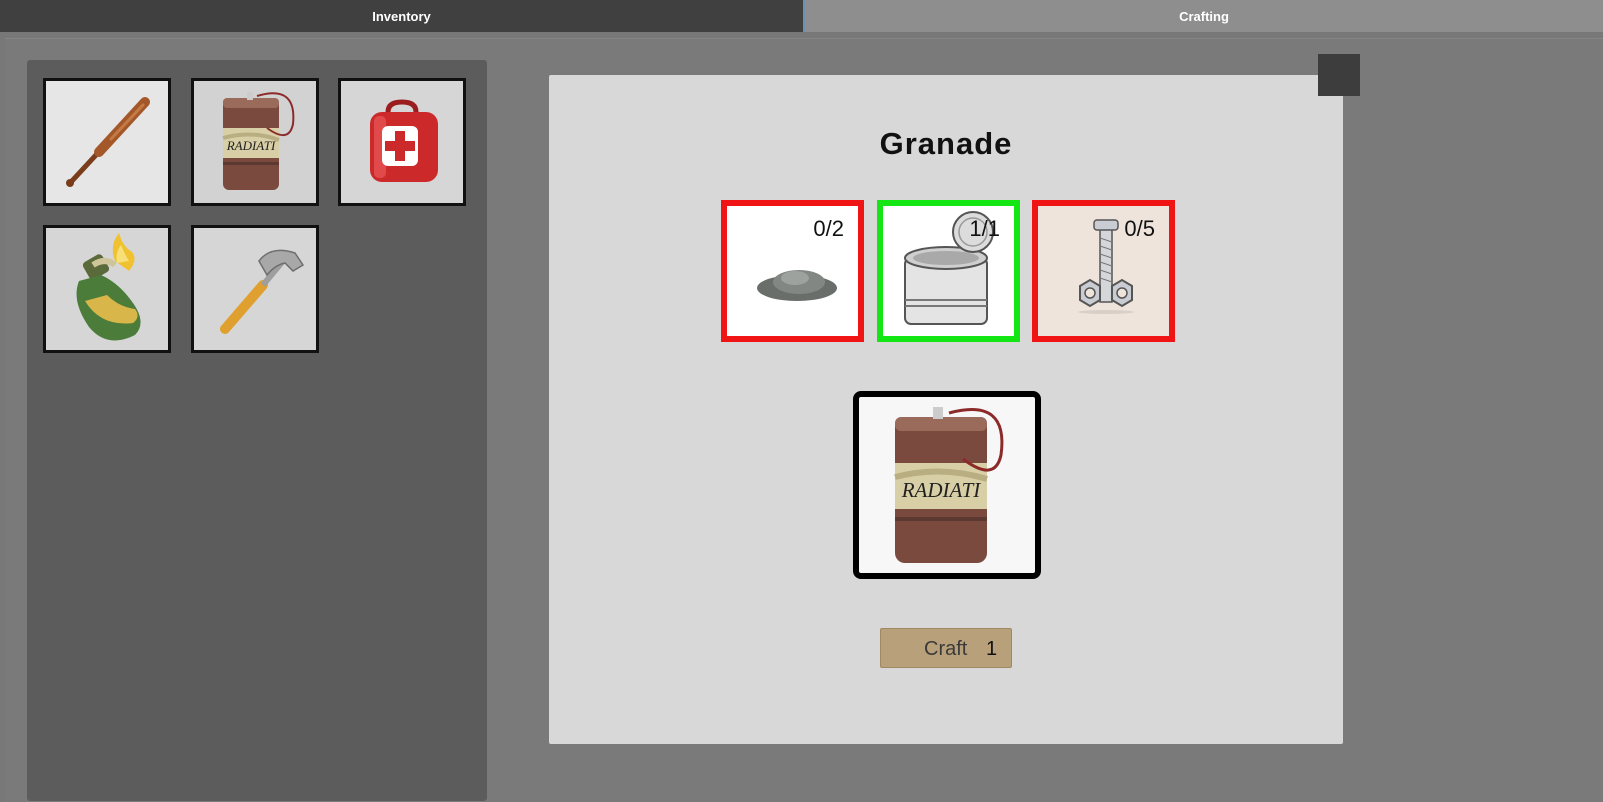 This screenshot has width=1603, height=802. What do you see at coordinates (262, 291) in the screenshot?
I see `hammer-icon` at bounding box center [262, 291].